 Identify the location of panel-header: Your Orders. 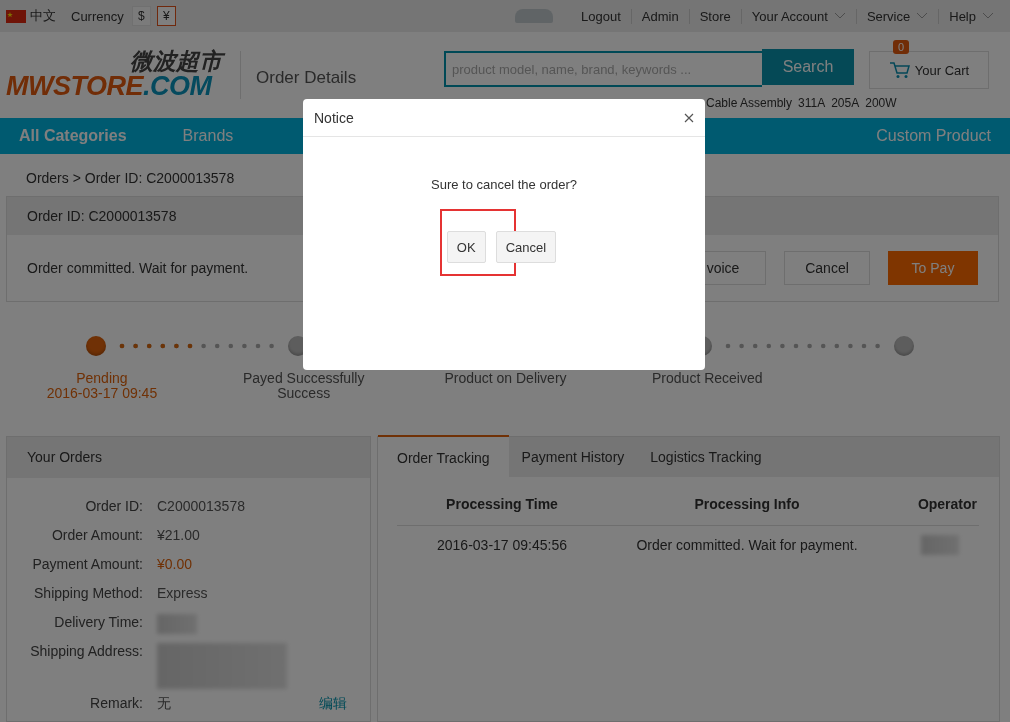
(188, 457).